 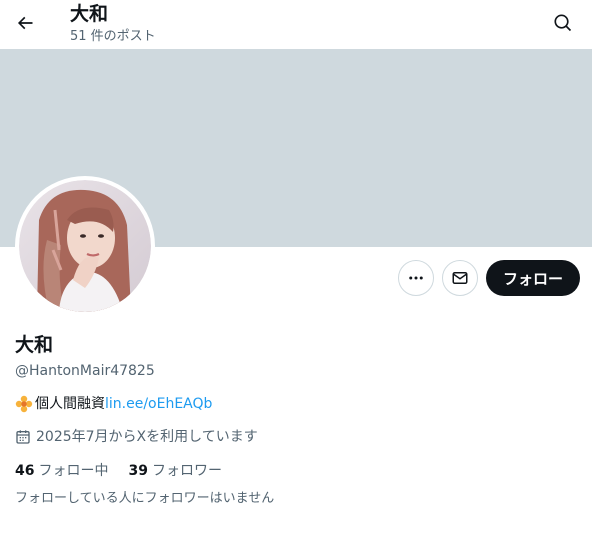 What do you see at coordinates (89, 14) in the screenshot?
I see `page-title: 大和` at bounding box center [89, 14].